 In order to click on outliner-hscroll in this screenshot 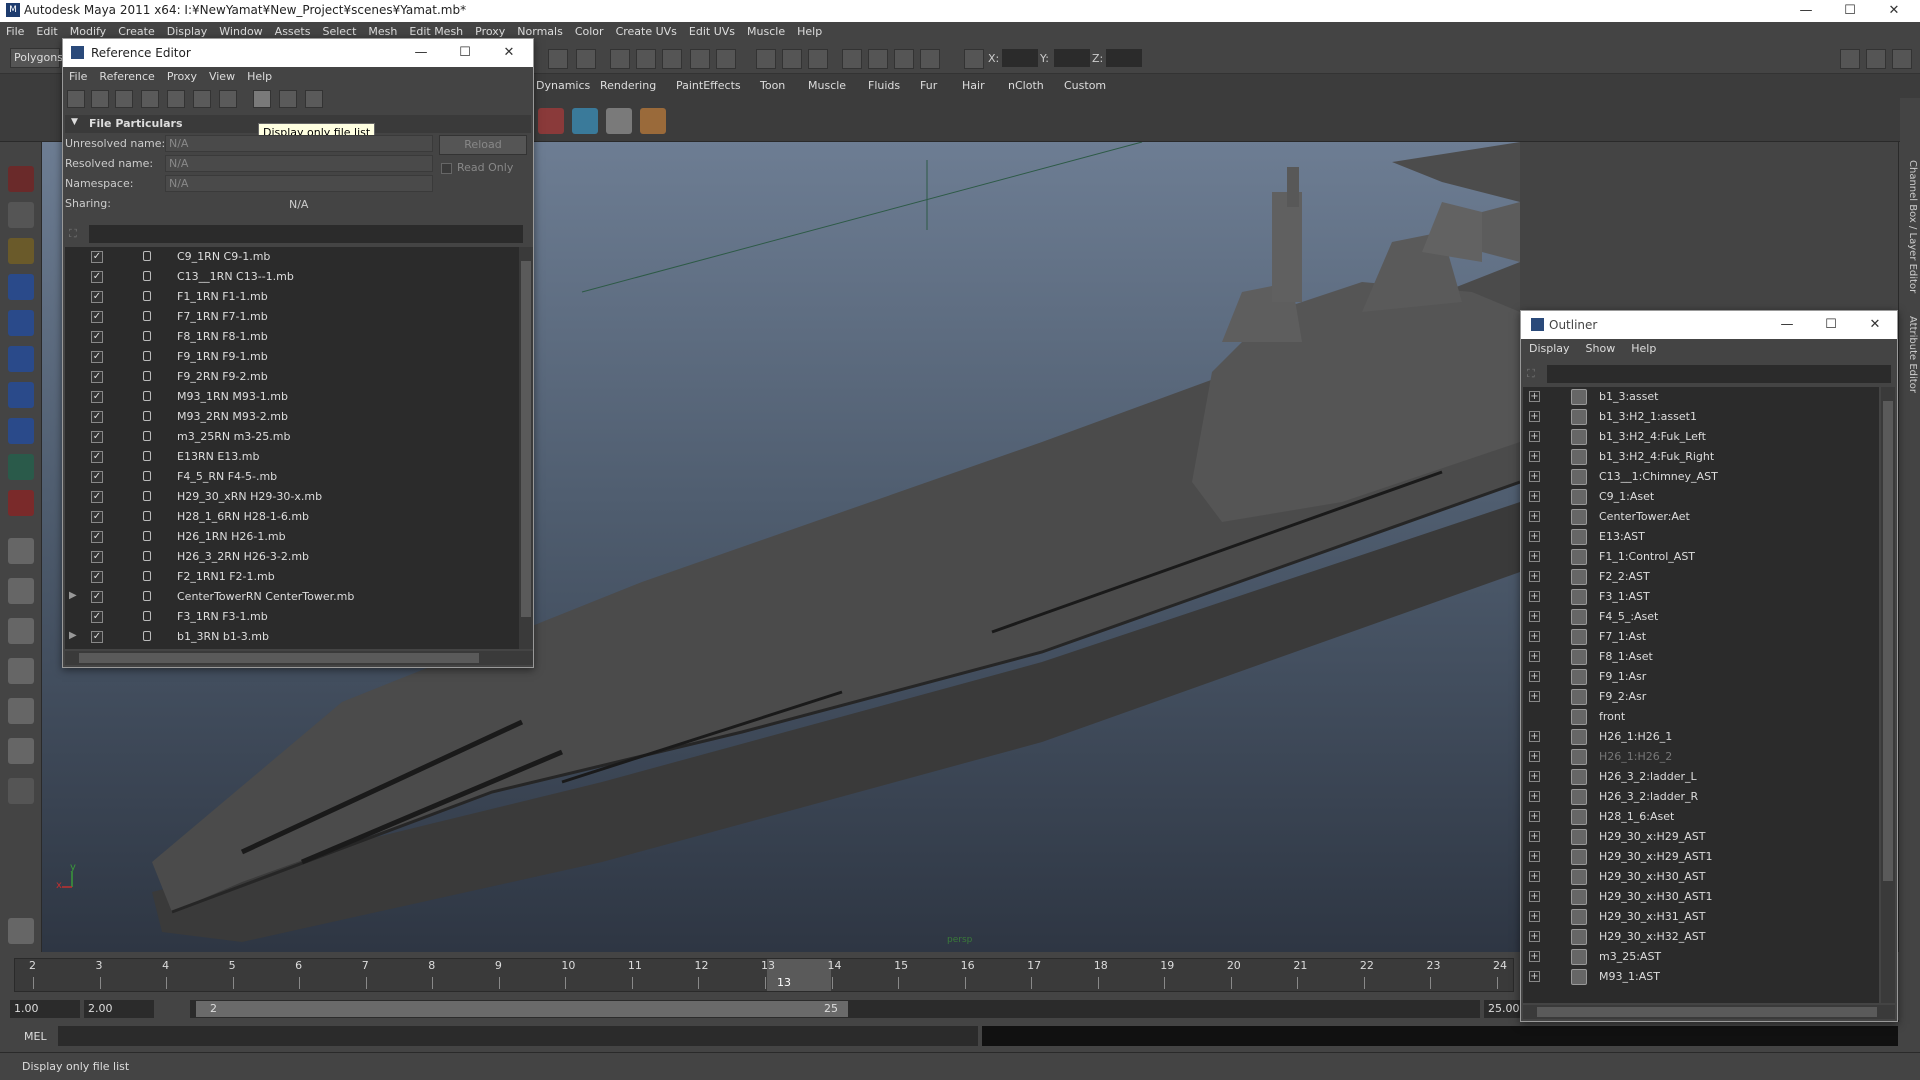, I will do `click(1709, 1012)`.